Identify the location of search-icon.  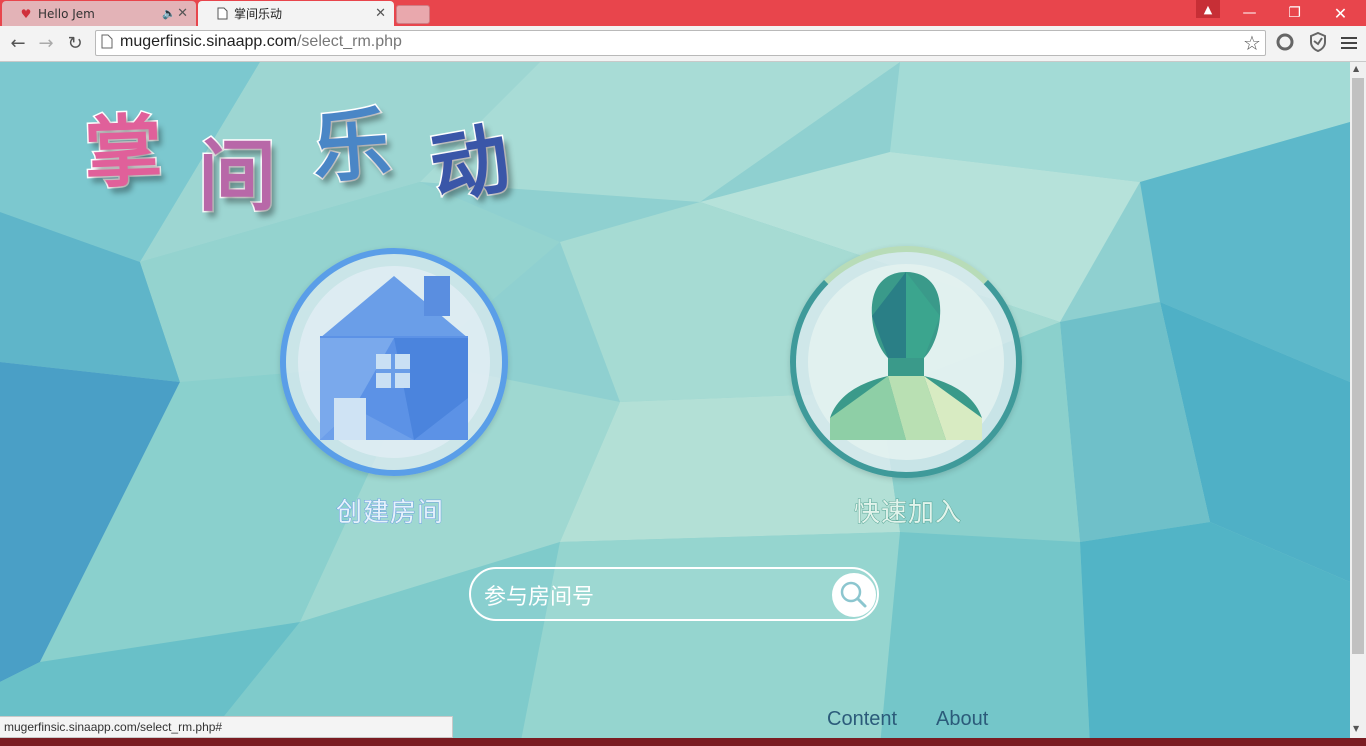
(853, 594).